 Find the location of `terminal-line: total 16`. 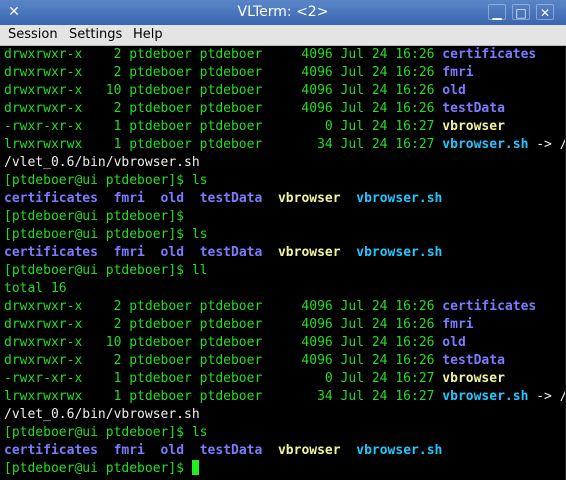

terminal-line: total 16 is located at coordinates (35, 289).